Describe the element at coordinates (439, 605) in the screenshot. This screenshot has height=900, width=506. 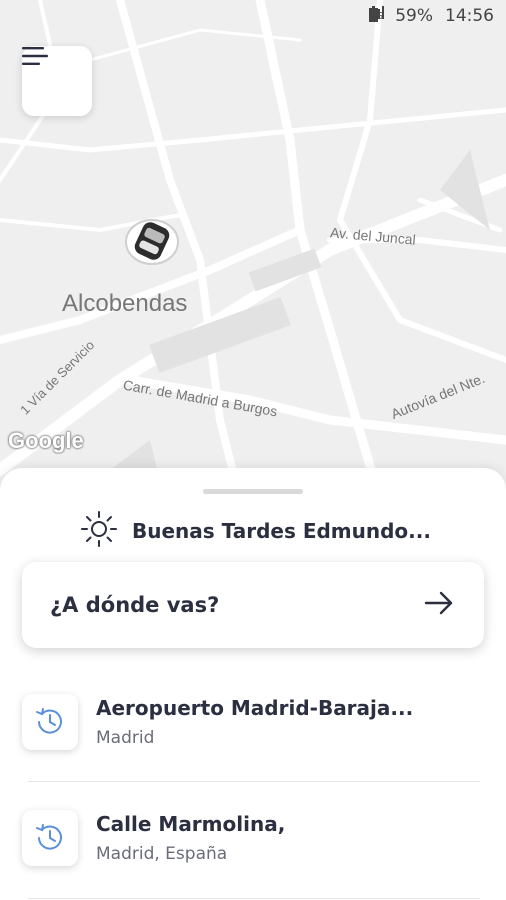
I see `arrow-right-icon` at that location.